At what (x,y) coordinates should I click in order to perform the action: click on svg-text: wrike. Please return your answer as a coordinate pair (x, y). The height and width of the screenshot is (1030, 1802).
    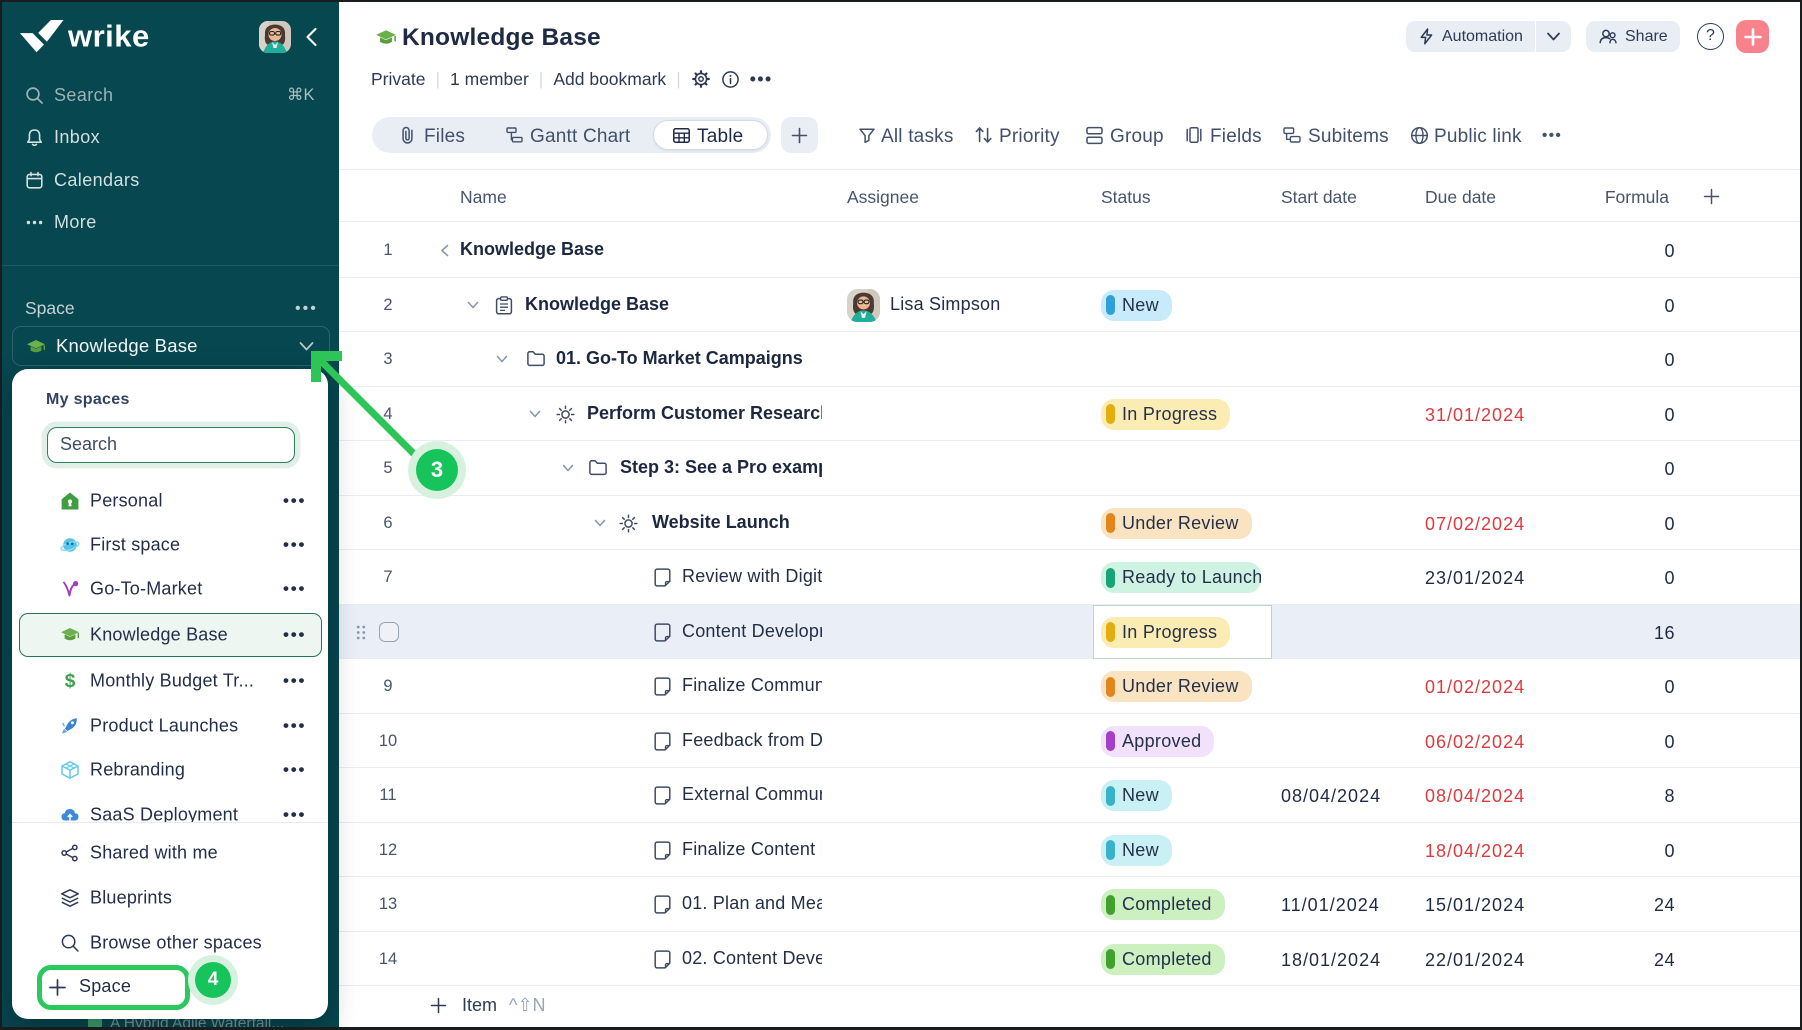
    Looking at the image, I should click on (108, 37).